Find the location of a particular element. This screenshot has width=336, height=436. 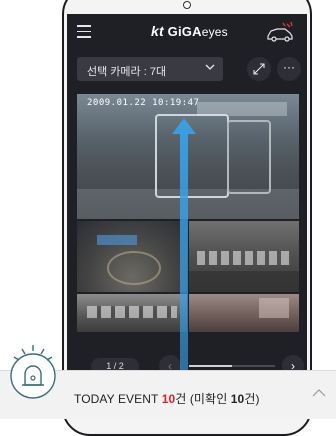

camera-timestamp: 2009.01.22 10:19:47 is located at coordinates (143, 103).